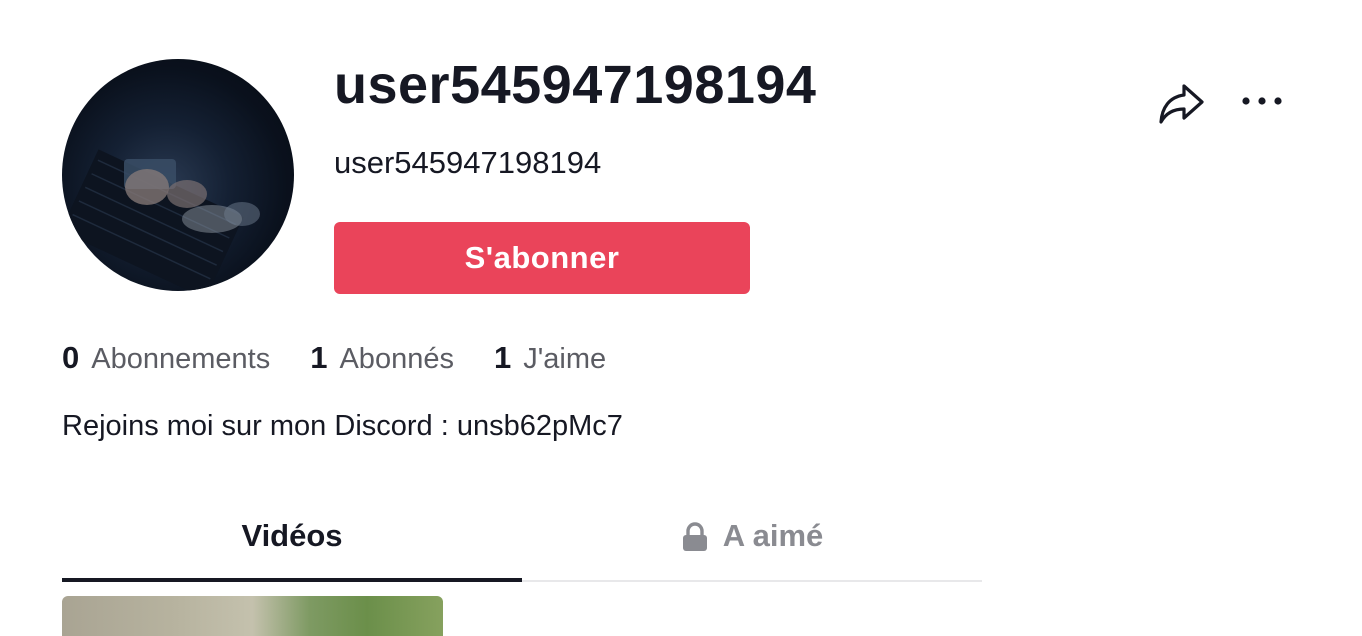 The width and height of the screenshot is (1362, 636). Describe the element at coordinates (396, 359) in the screenshot. I see `stat-label: Abonnés` at that location.